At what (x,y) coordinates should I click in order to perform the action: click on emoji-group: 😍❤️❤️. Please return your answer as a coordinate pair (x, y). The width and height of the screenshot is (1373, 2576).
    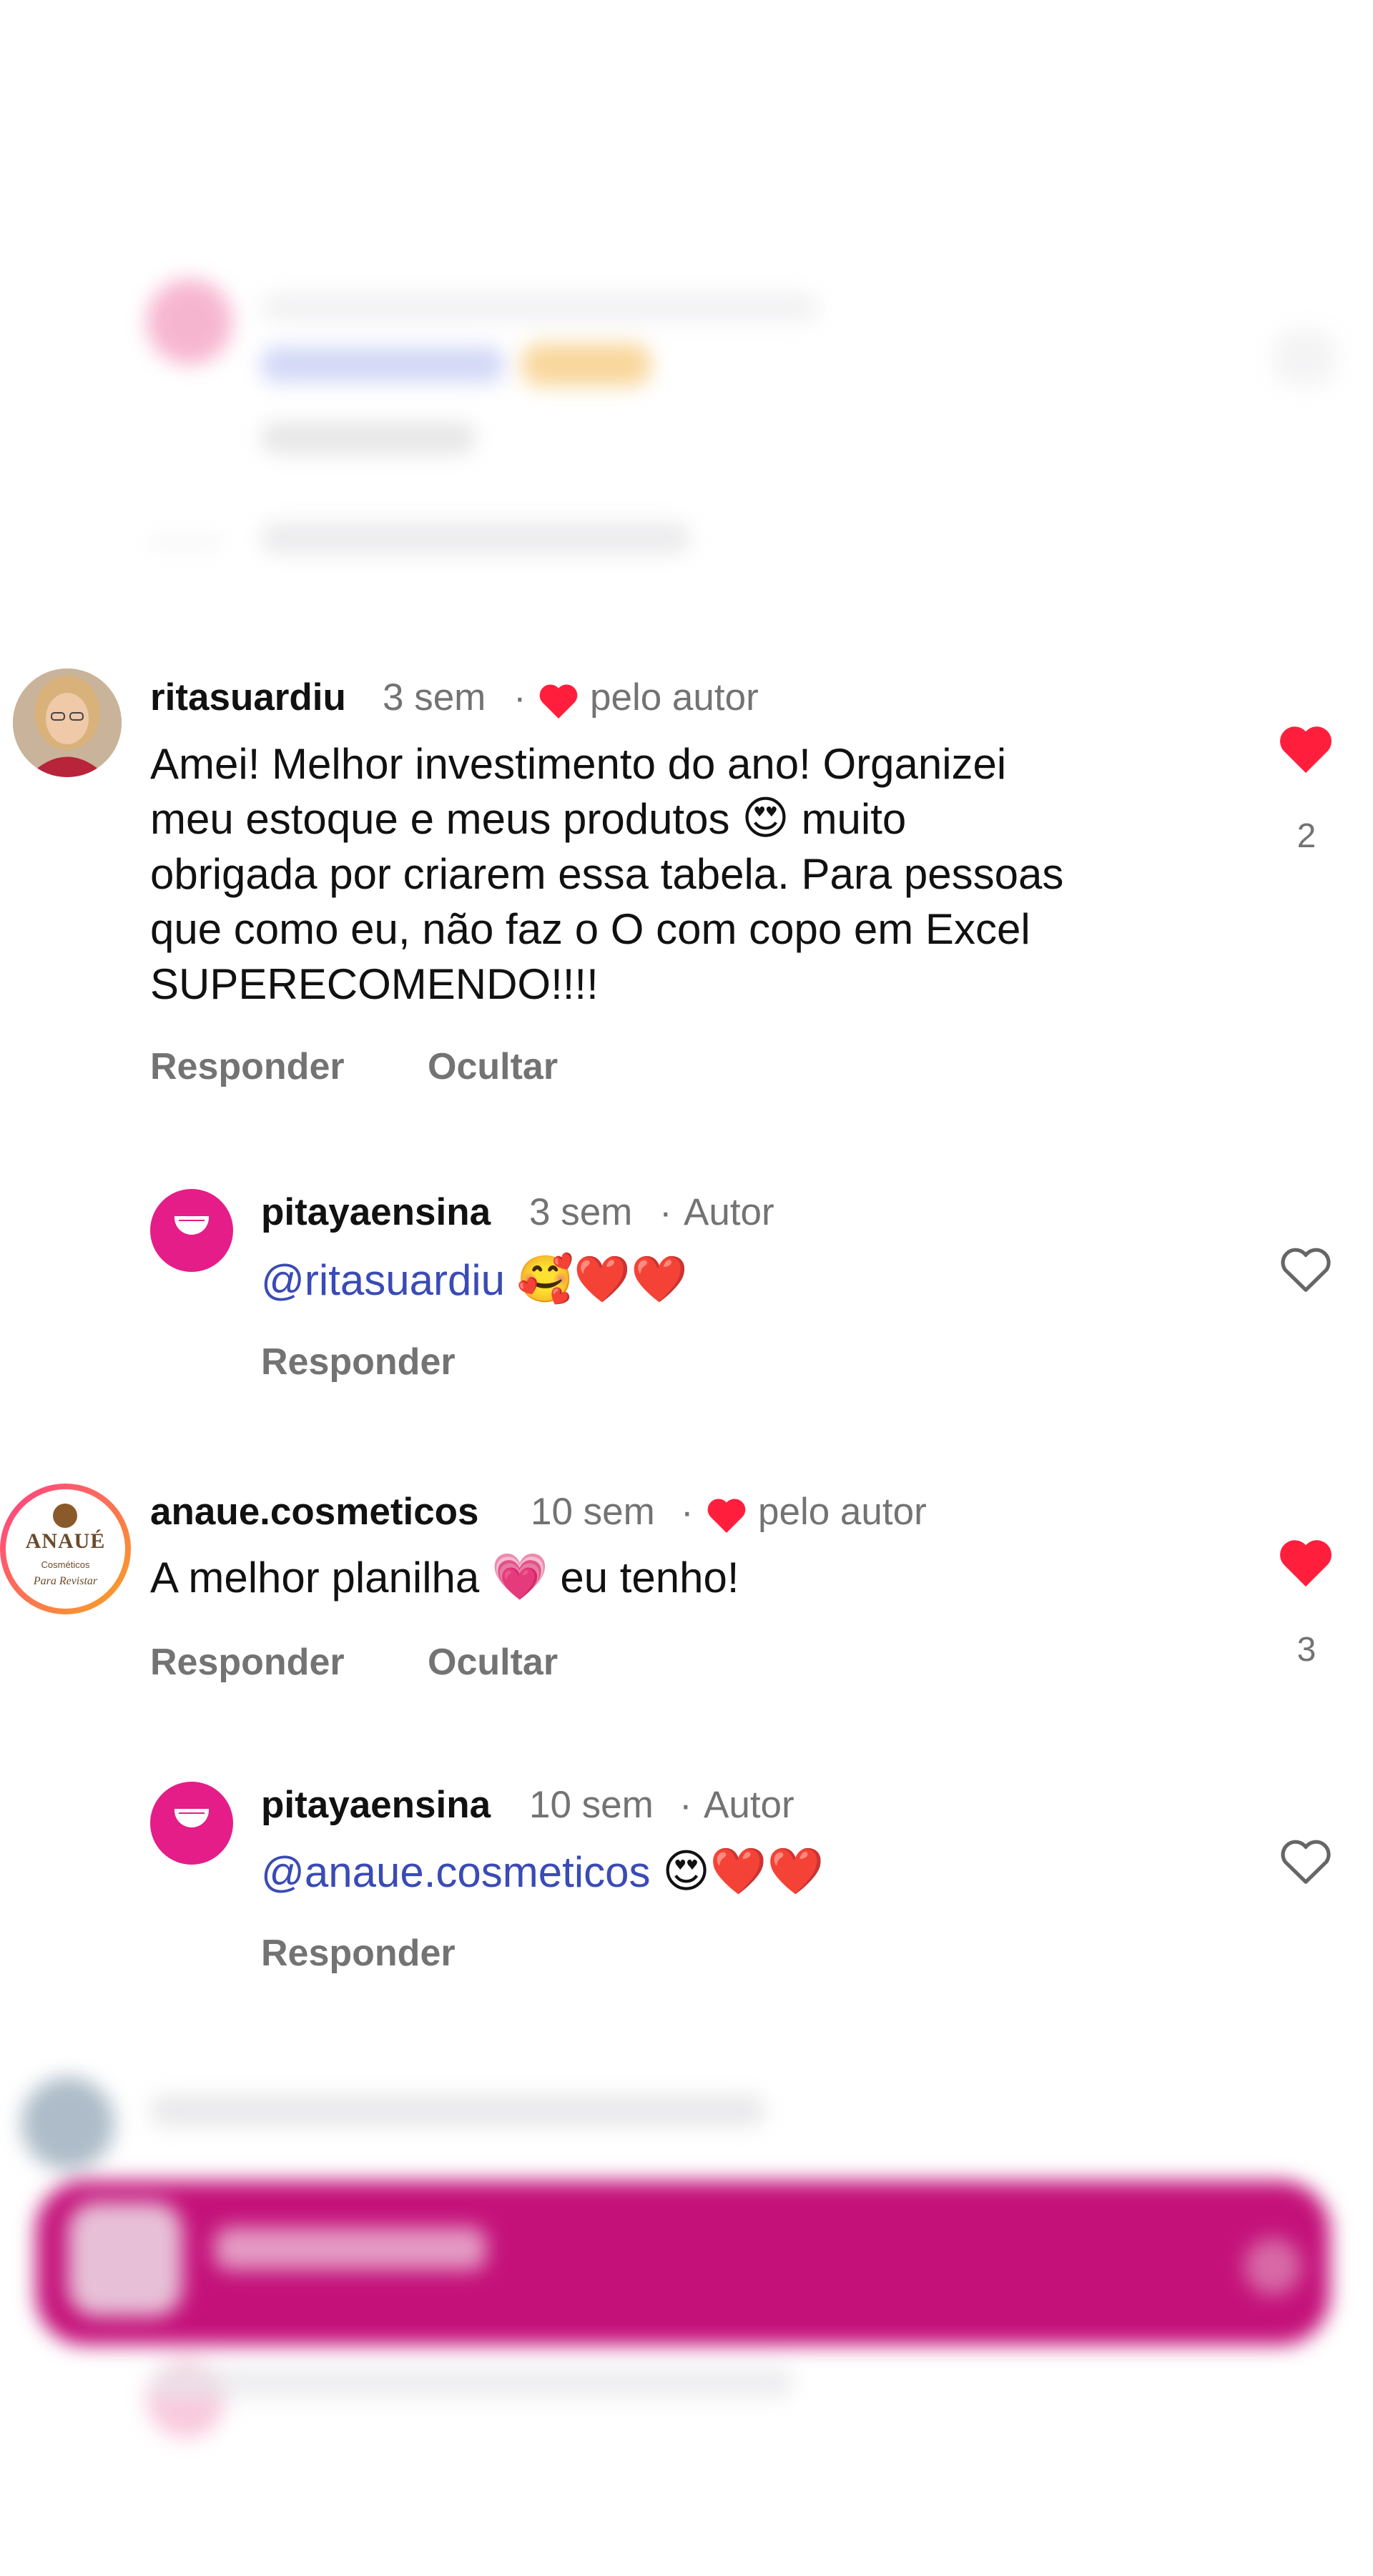
    Looking at the image, I should click on (743, 1871).